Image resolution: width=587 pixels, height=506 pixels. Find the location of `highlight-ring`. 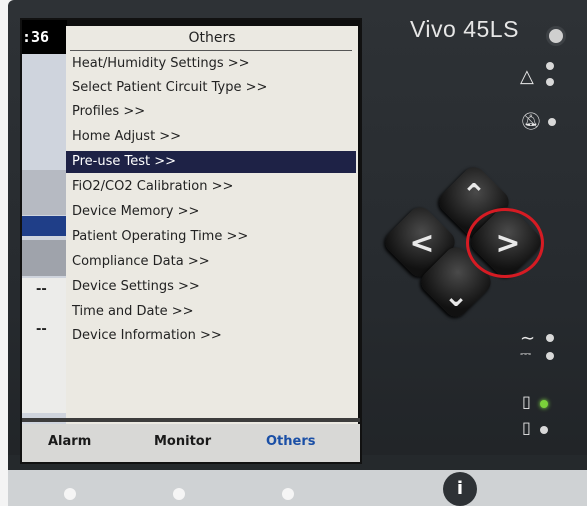

highlight-ring is located at coordinates (505, 243).